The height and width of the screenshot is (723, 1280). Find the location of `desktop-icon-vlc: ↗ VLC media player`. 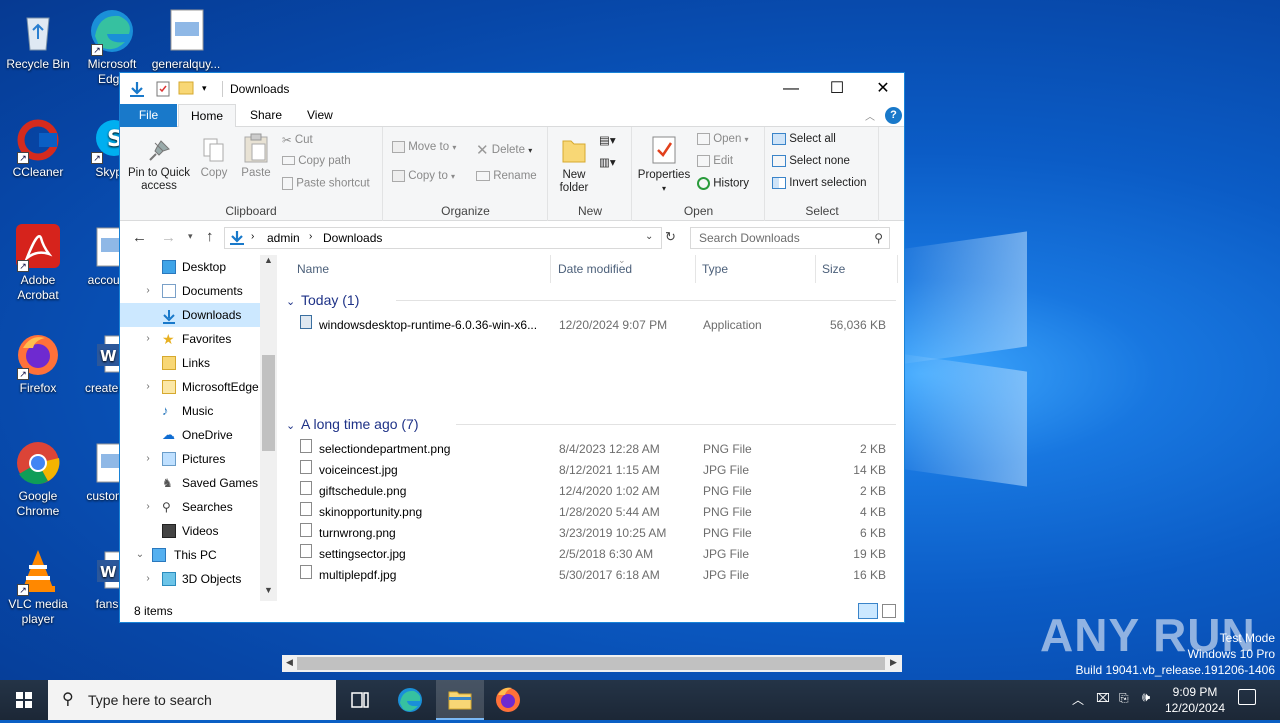

desktop-icon-vlc: ↗ VLC media player is located at coordinates (38, 587).